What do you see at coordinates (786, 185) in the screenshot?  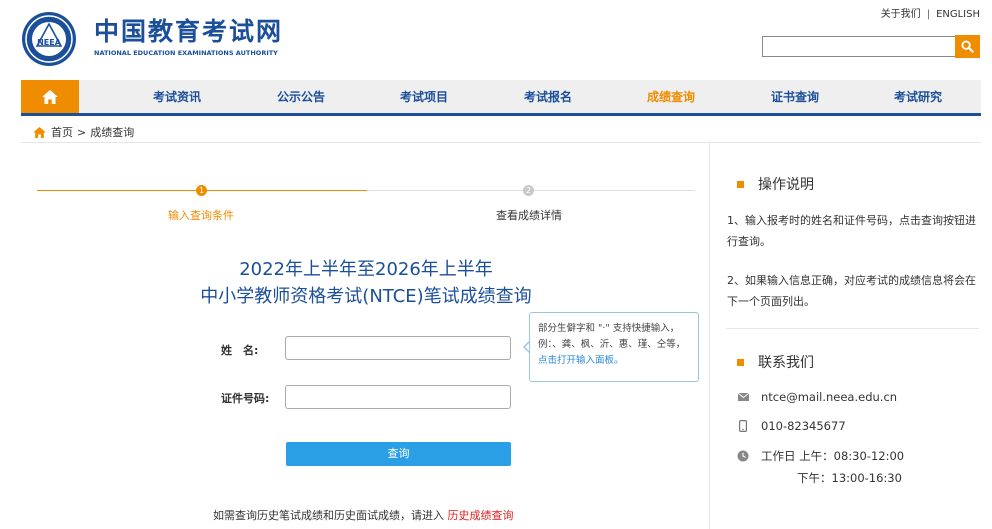 I see `instructions-title-text: 操作说明` at bounding box center [786, 185].